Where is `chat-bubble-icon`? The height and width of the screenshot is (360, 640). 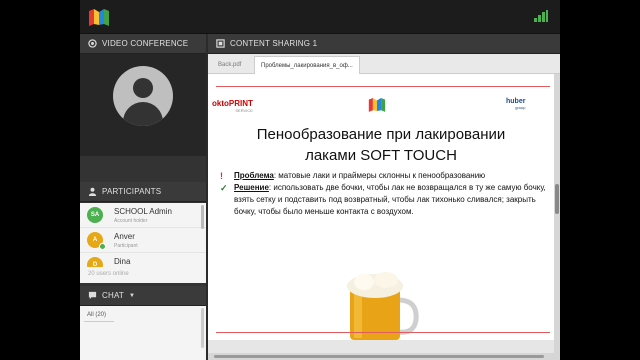 chat-bubble-icon is located at coordinates (92, 295).